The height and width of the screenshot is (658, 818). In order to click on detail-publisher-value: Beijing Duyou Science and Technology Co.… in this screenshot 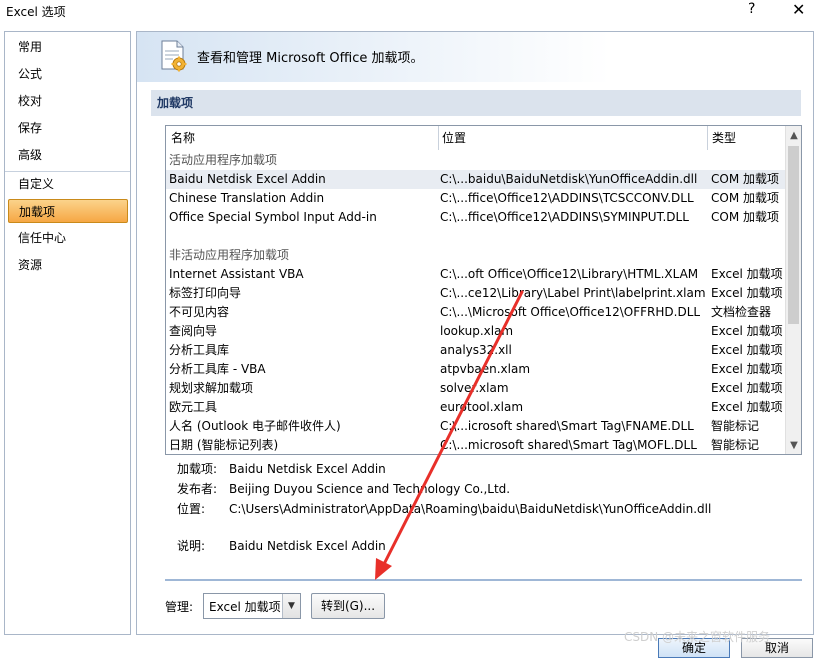, I will do `click(370, 489)`.